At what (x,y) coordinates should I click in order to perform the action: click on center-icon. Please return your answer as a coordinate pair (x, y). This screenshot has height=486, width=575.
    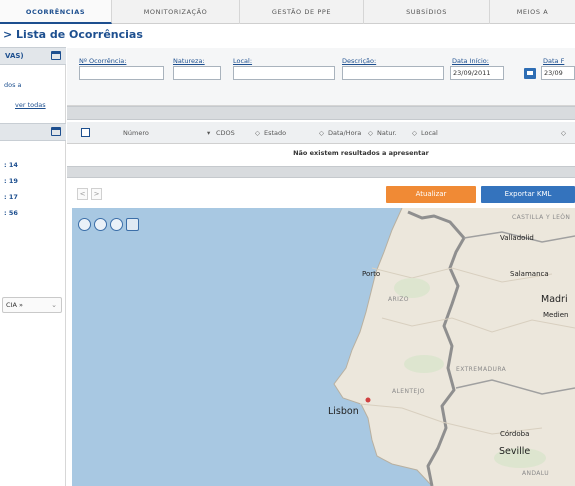
    Looking at the image, I should click on (116, 224).